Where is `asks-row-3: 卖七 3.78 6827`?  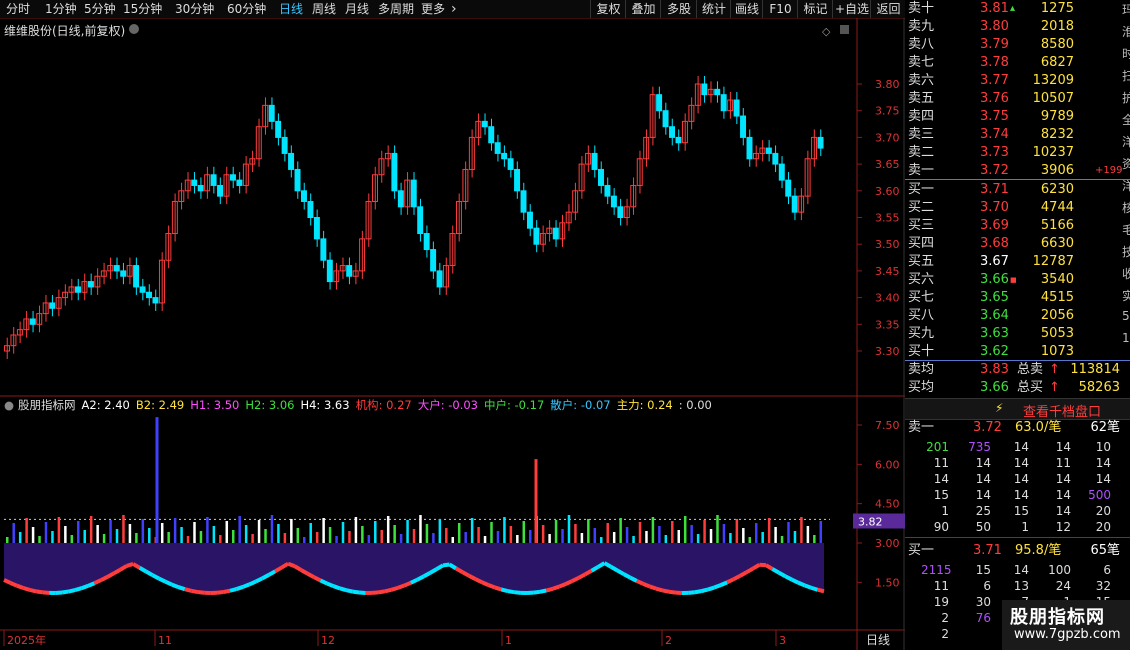 asks-row-3: 卖七 3.78 6827 is located at coordinates (1017, 63).